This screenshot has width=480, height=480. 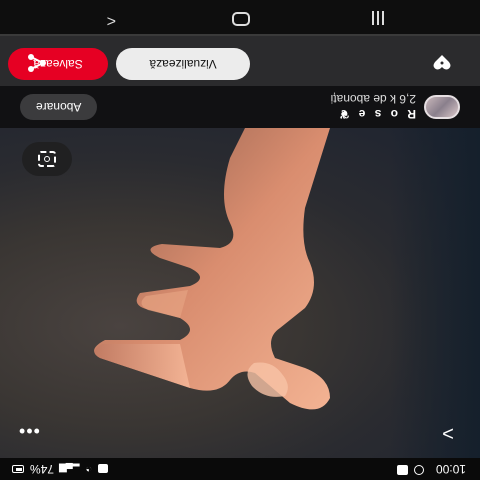 I want to click on chat-icon, so click(x=103, y=469).